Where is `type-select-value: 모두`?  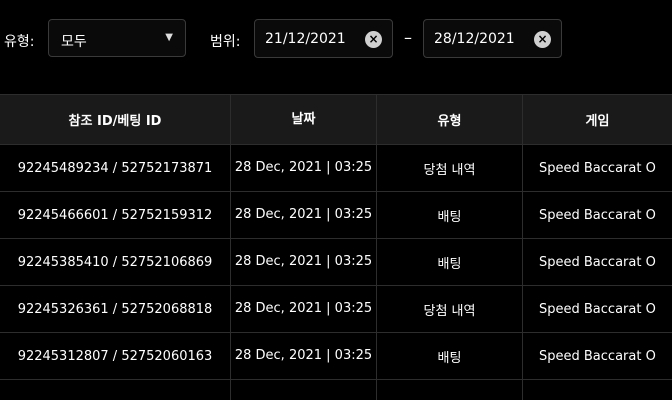 type-select-value: 모두 is located at coordinates (74, 42).